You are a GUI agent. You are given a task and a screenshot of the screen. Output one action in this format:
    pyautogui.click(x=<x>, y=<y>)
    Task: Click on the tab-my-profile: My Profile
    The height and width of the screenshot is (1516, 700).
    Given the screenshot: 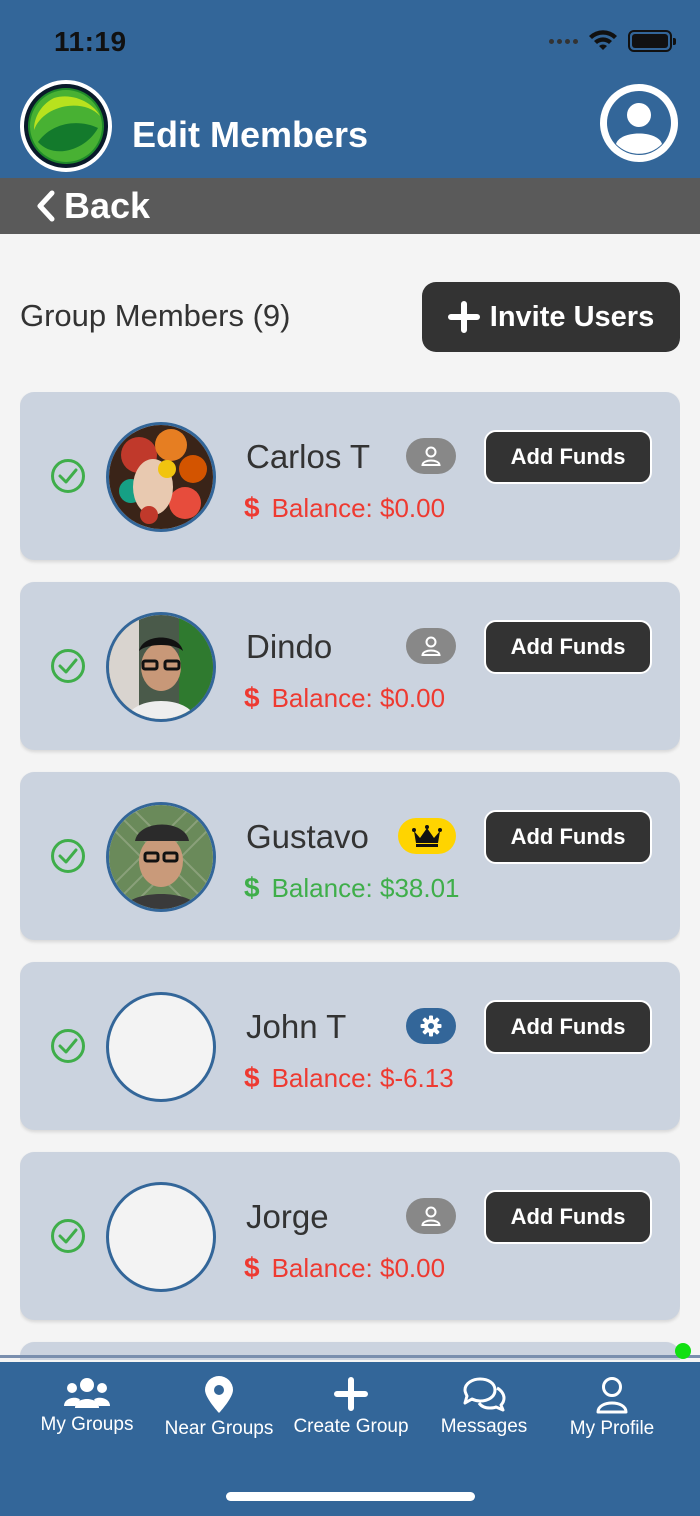 What is the action you would take?
    pyautogui.click(x=612, y=1408)
    